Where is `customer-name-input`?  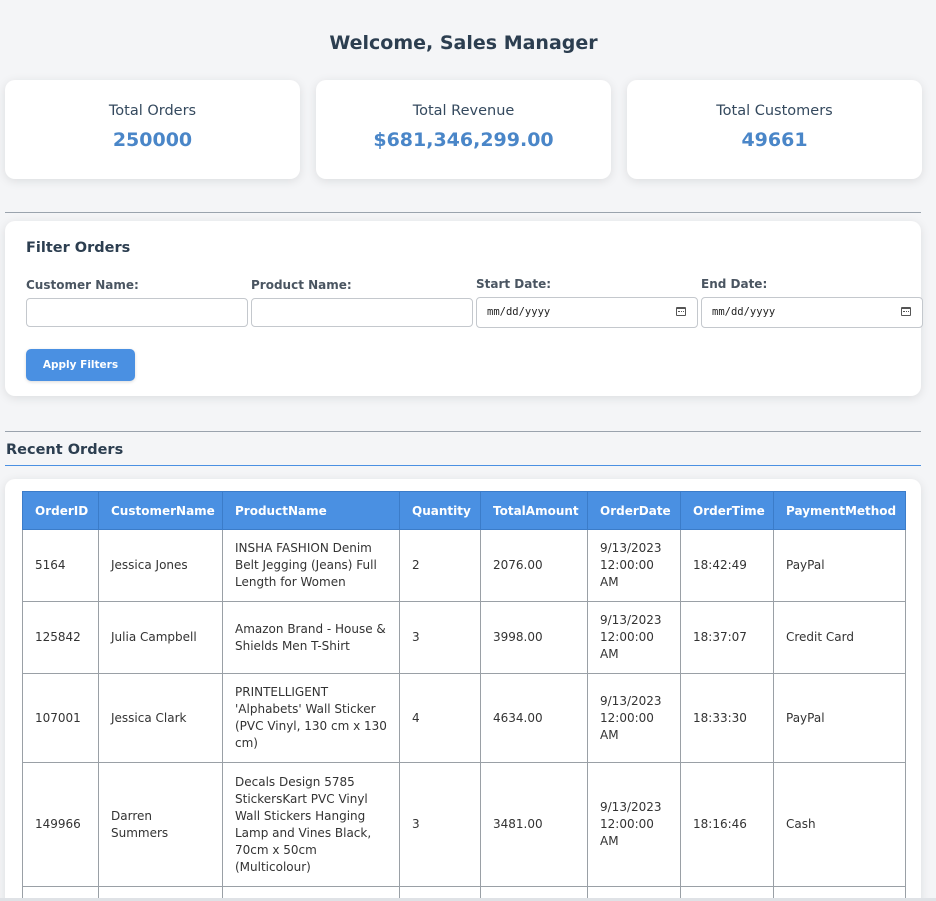 customer-name-input is located at coordinates (137, 312).